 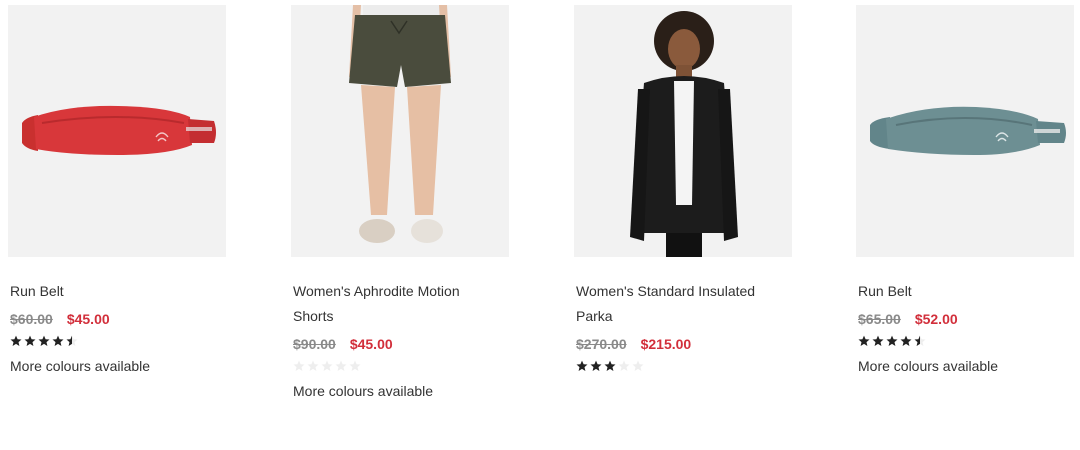 What do you see at coordinates (31, 319) in the screenshot?
I see `original-price: $60.00` at bounding box center [31, 319].